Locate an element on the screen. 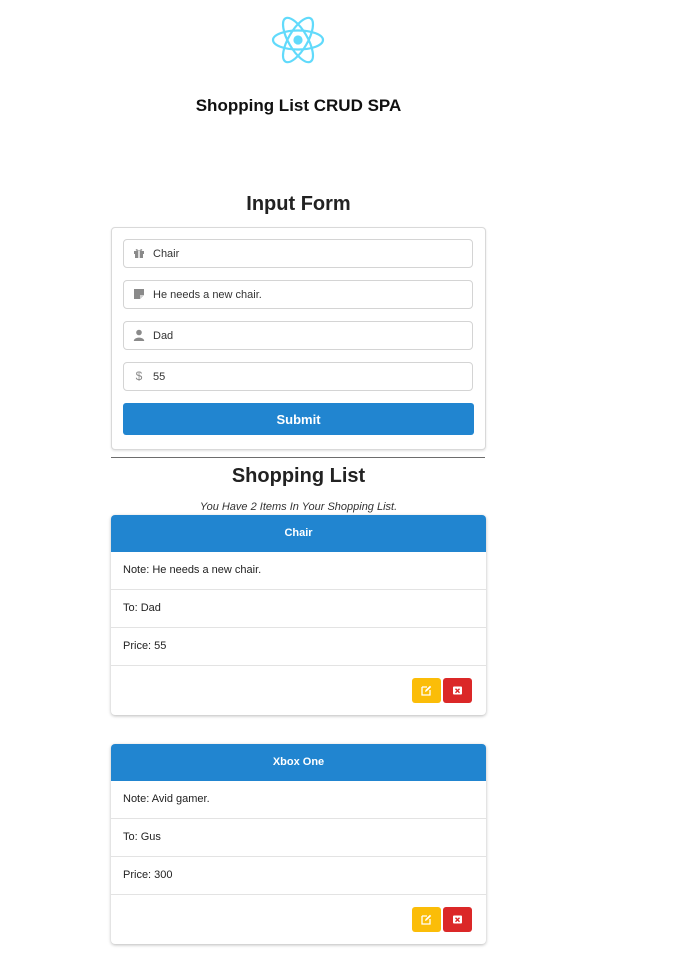 Image resolution: width=677 pixels, height=961 pixels. item-price: Price: 55 is located at coordinates (298, 647).